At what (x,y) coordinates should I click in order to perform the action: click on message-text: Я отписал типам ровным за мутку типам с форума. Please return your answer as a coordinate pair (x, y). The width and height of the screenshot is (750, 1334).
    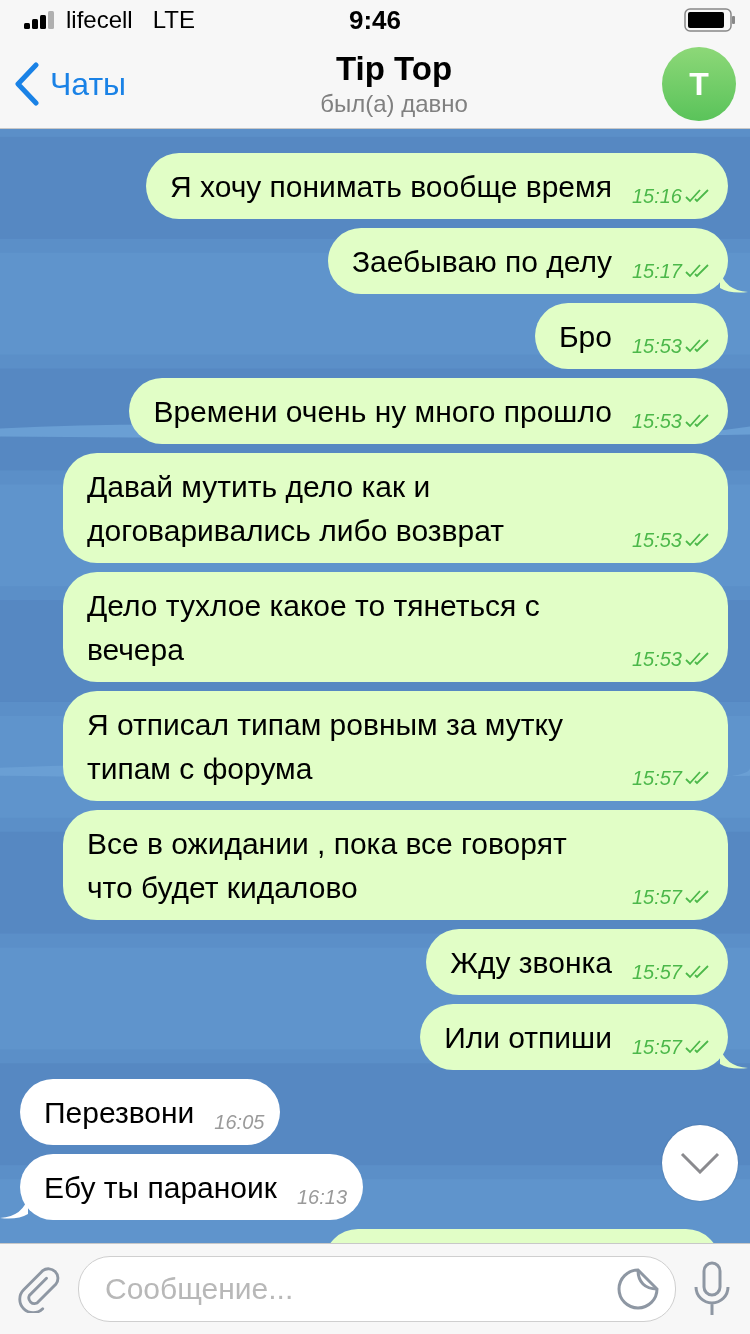
    Looking at the image, I should click on (325, 747).